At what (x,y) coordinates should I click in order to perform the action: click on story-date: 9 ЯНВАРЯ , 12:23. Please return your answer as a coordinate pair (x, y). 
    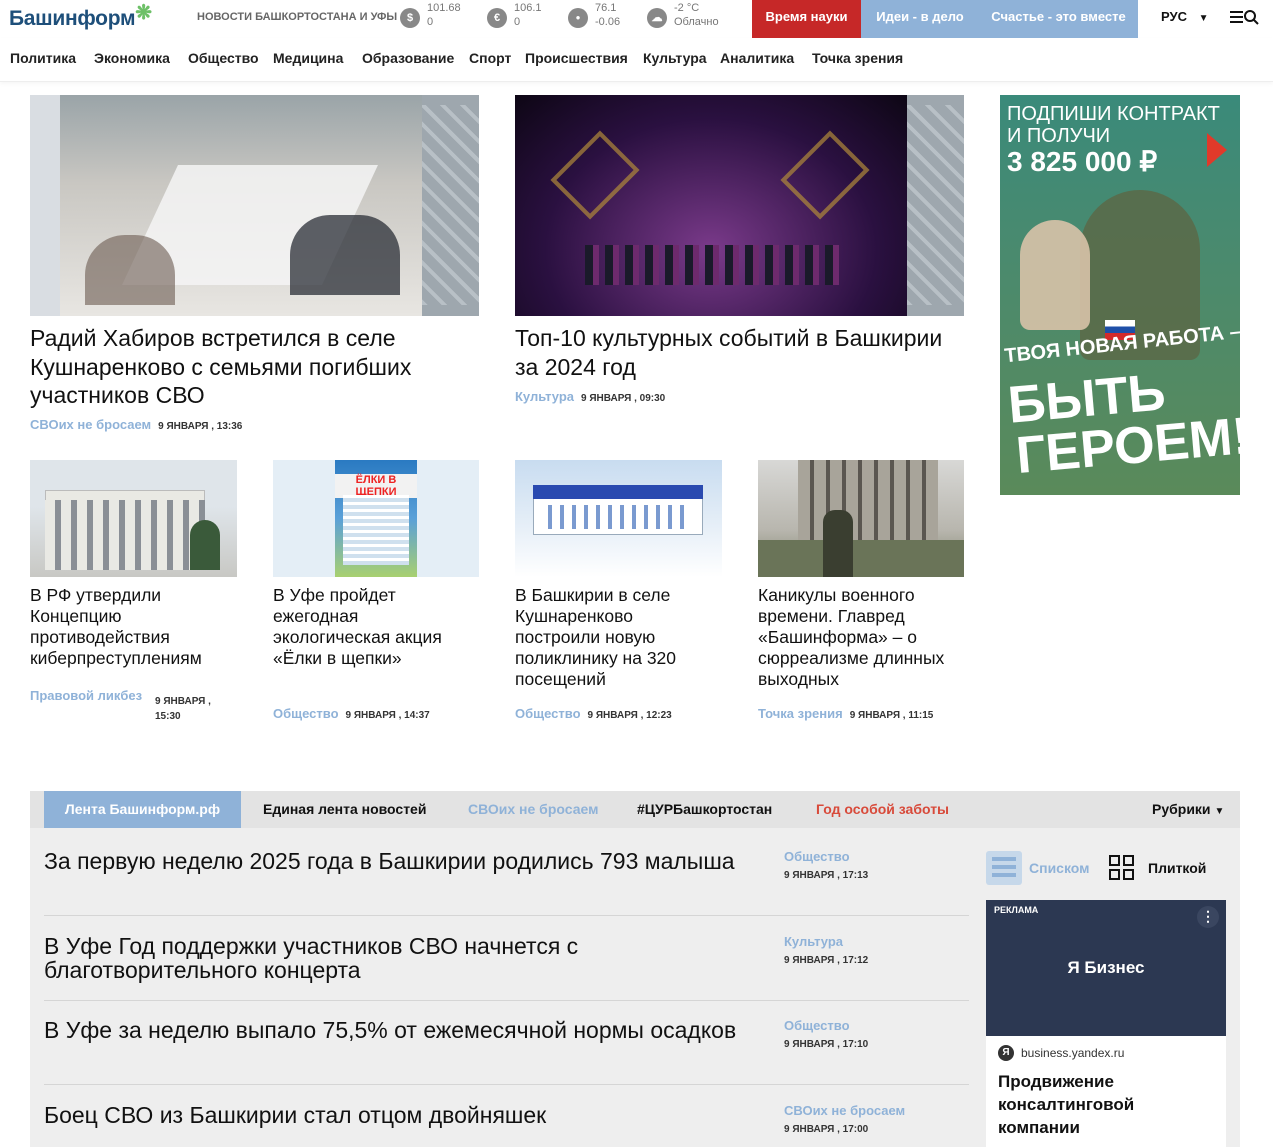
    Looking at the image, I should click on (629, 715).